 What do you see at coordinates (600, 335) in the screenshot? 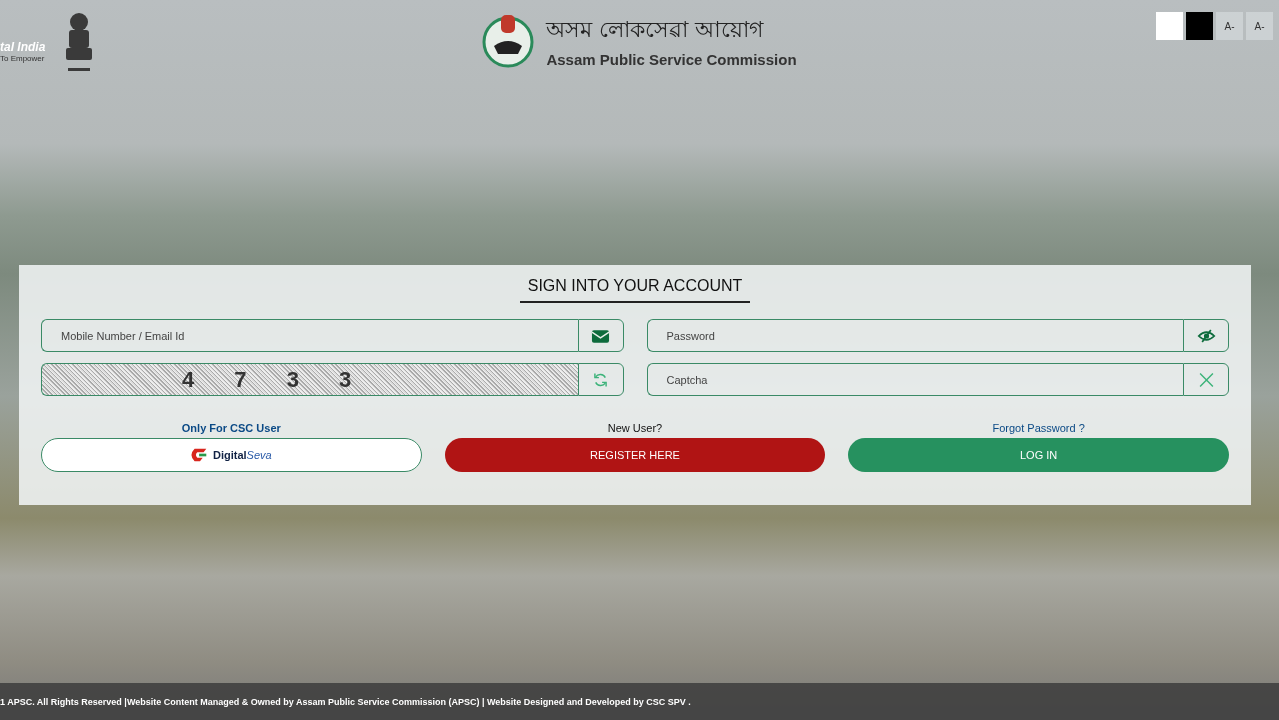
I see `envelope-icon` at bounding box center [600, 335].